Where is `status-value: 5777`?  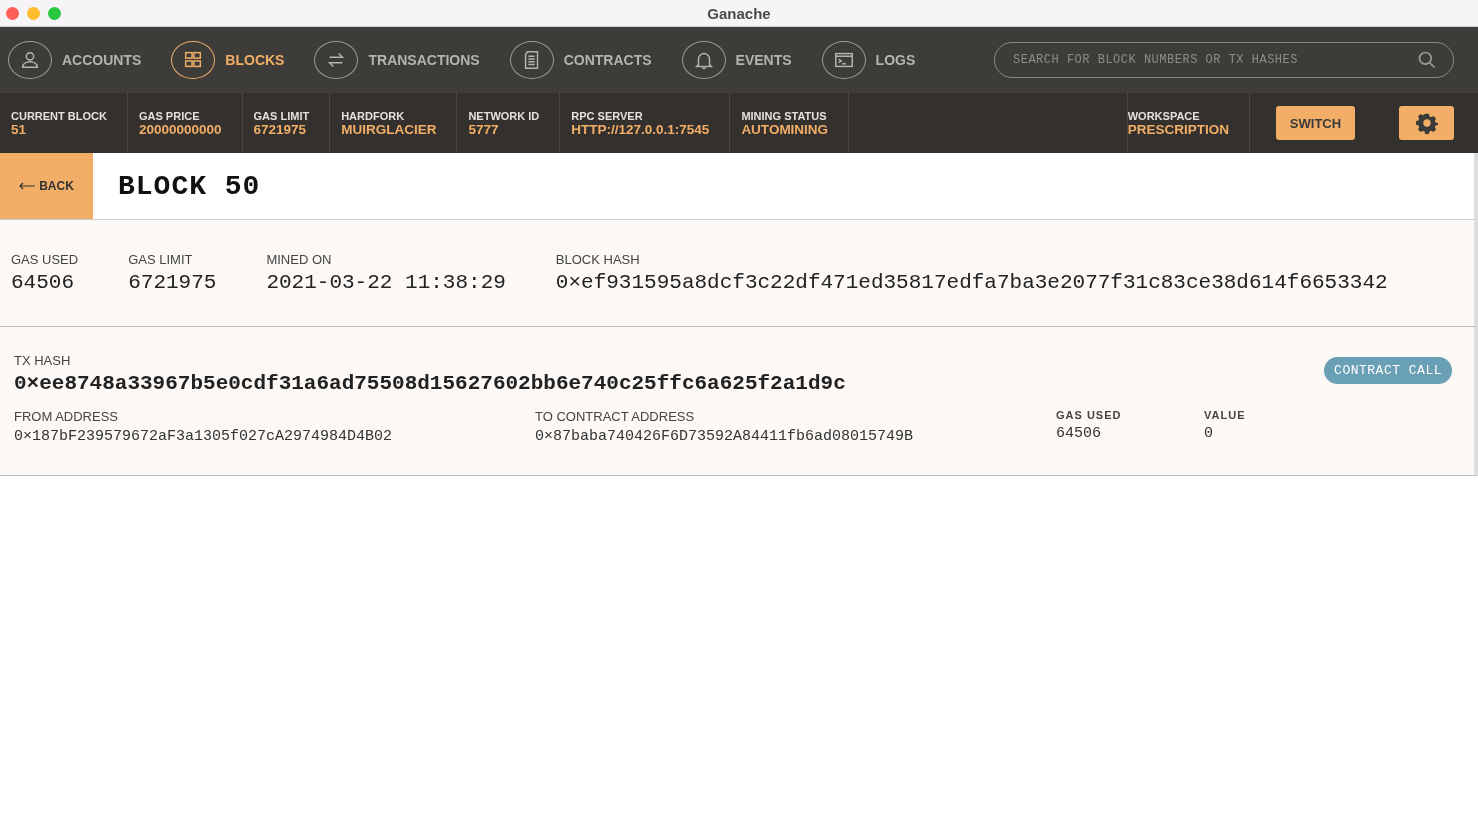 status-value: 5777 is located at coordinates (484, 129).